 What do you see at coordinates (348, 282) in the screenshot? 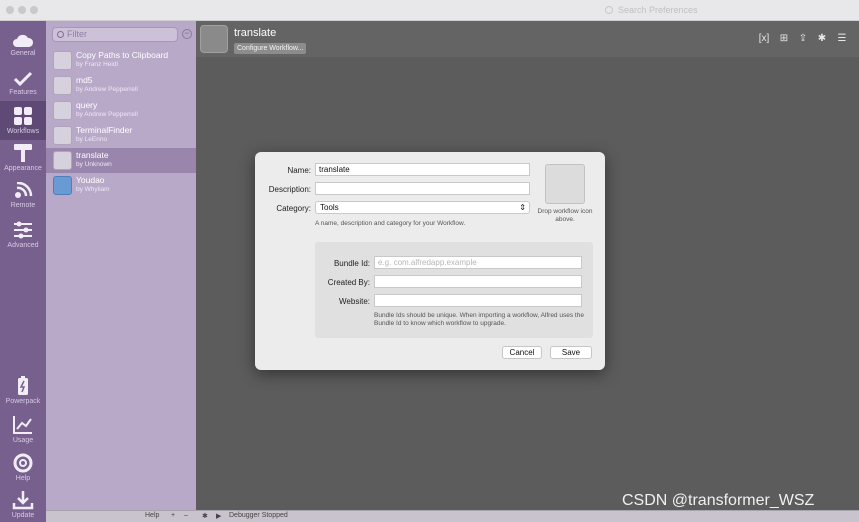
I see `created-by-label: Created By:` at bounding box center [348, 282].